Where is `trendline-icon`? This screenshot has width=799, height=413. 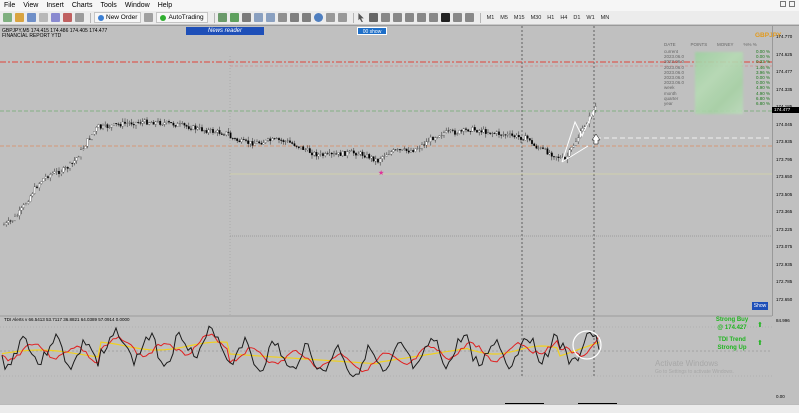
trendline-icon is located at coordinates (409, 17).